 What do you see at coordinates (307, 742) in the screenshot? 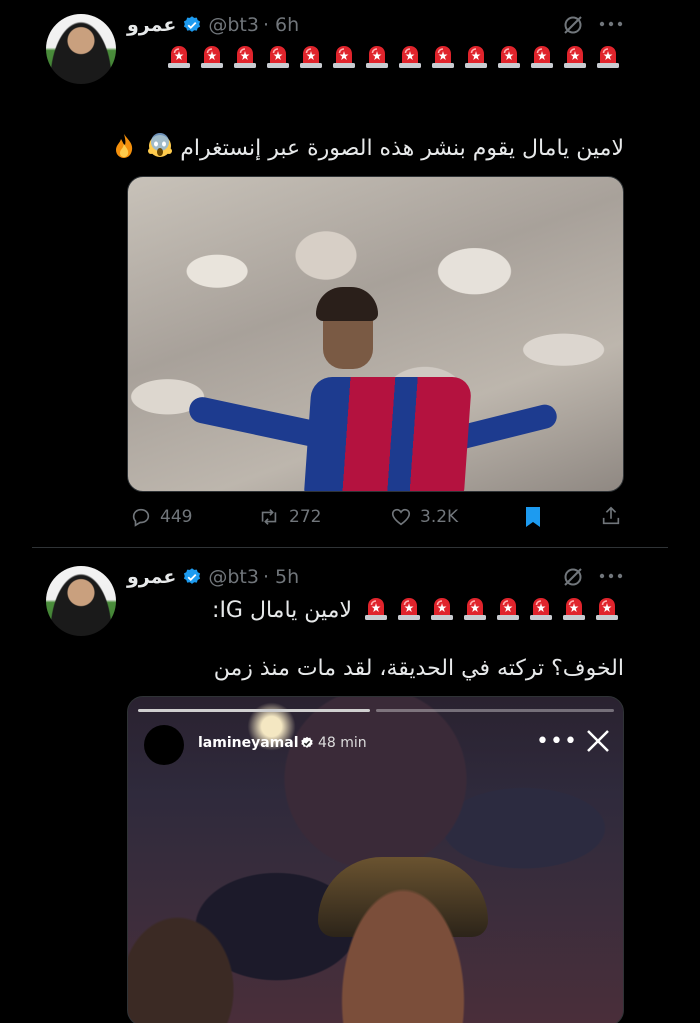
I see `story-verified-icon` at bounding box center [307, 742].